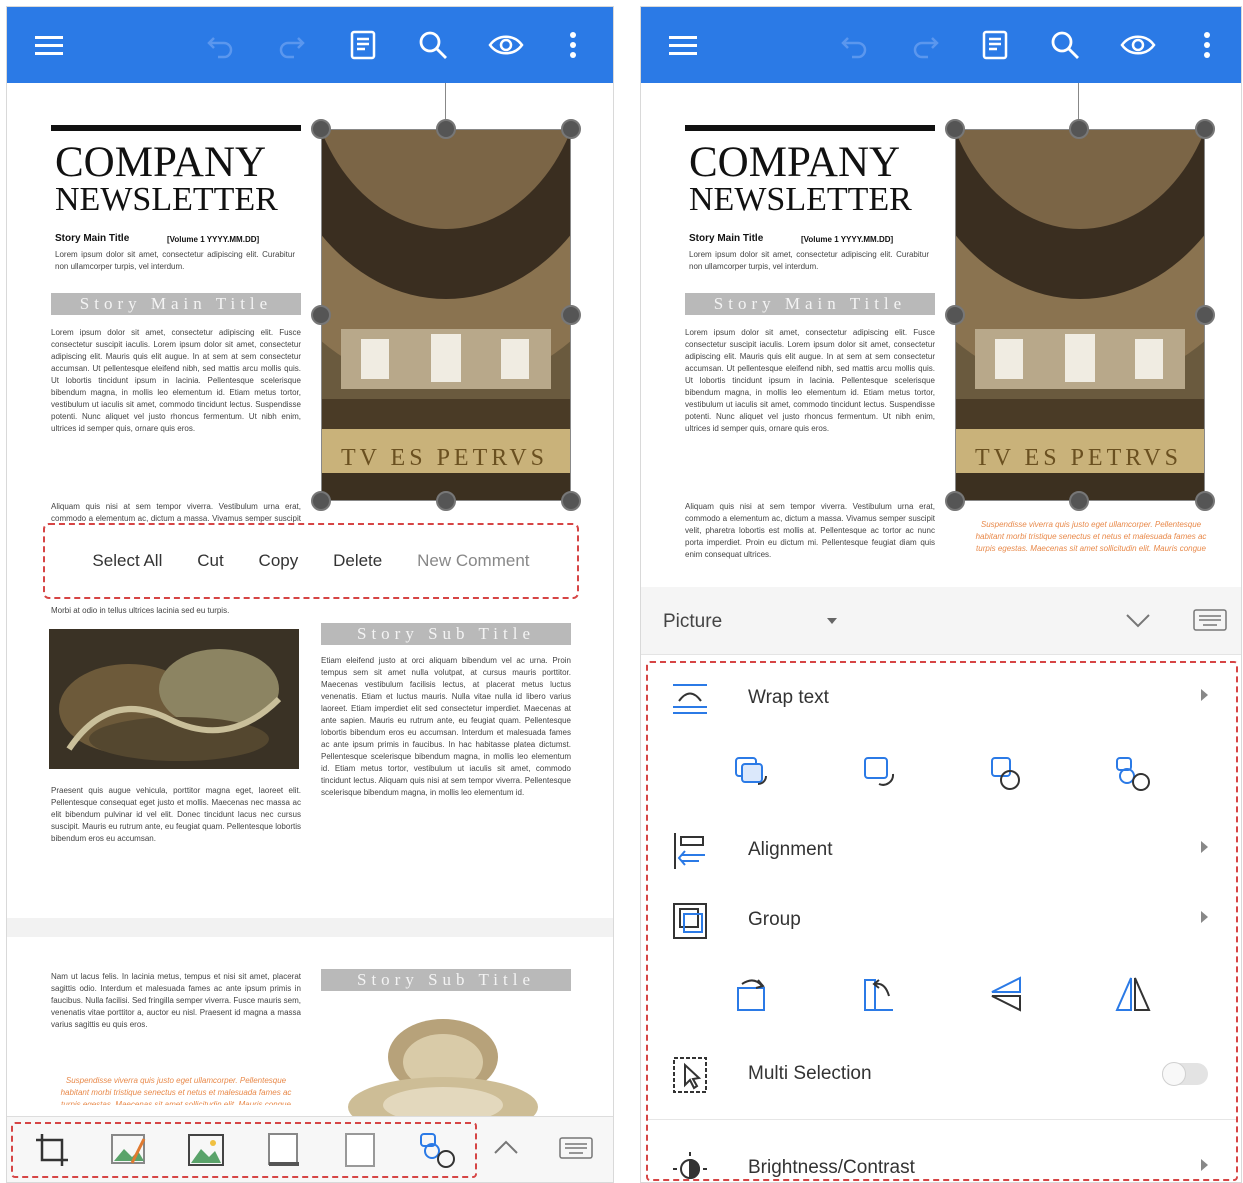  What do you see at coordinates (831, 1167) in the screenshot?
I see `brightness-contrast-label: Brightness/Contrast` at bounding box center [831, 1167].